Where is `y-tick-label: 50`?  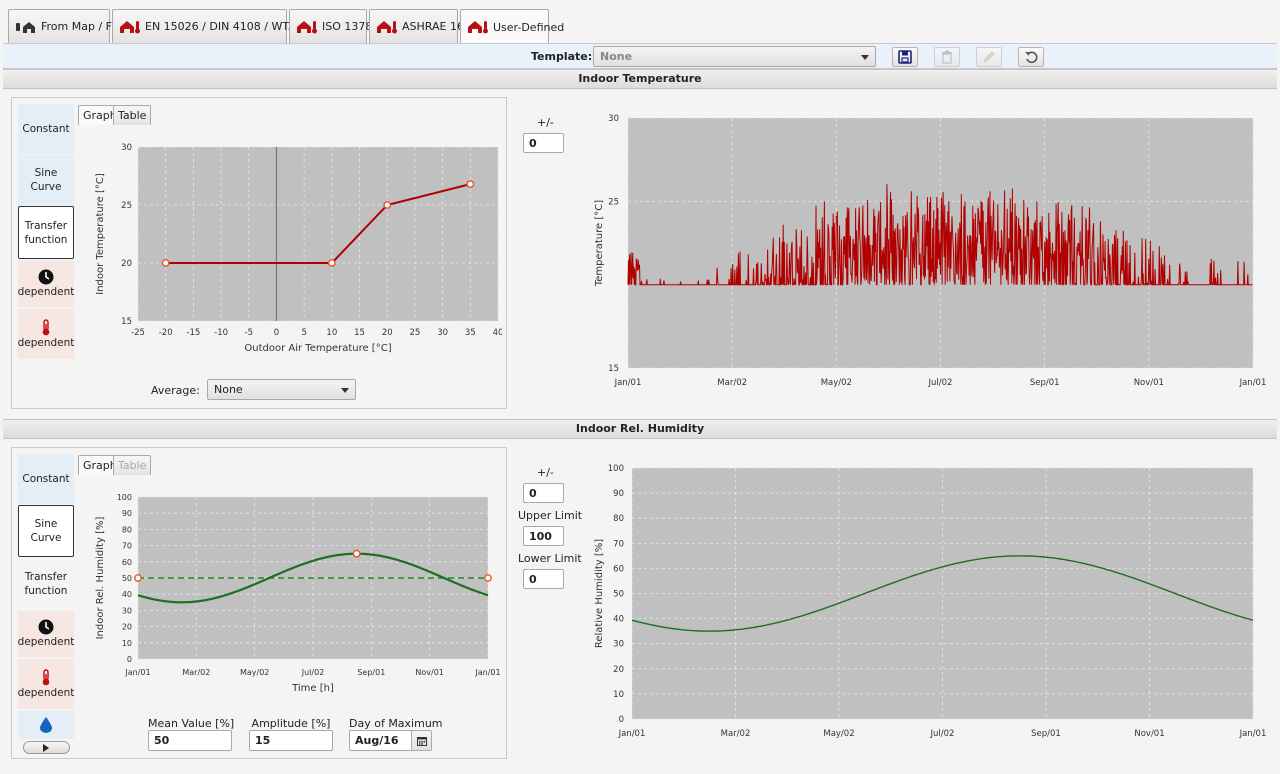
y-tick-label: 50 is located at coordinates (127, 578).